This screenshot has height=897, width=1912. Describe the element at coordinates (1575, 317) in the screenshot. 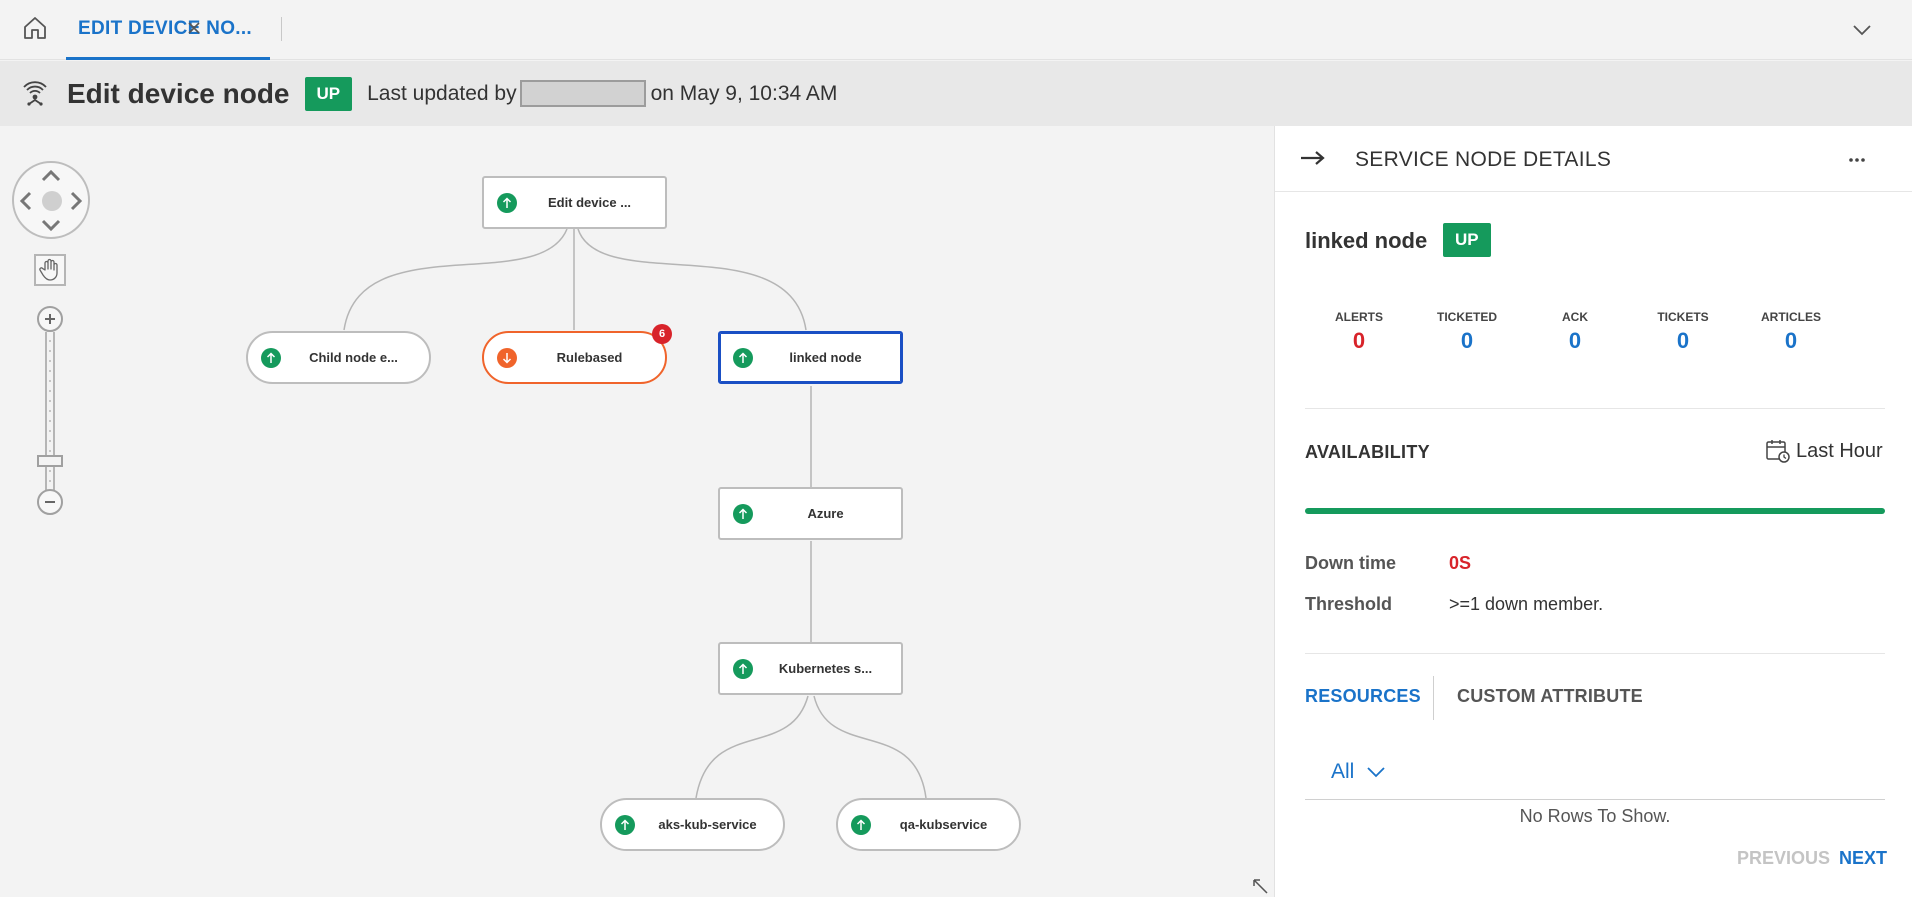

I see `stat-label: ACK` at that location.